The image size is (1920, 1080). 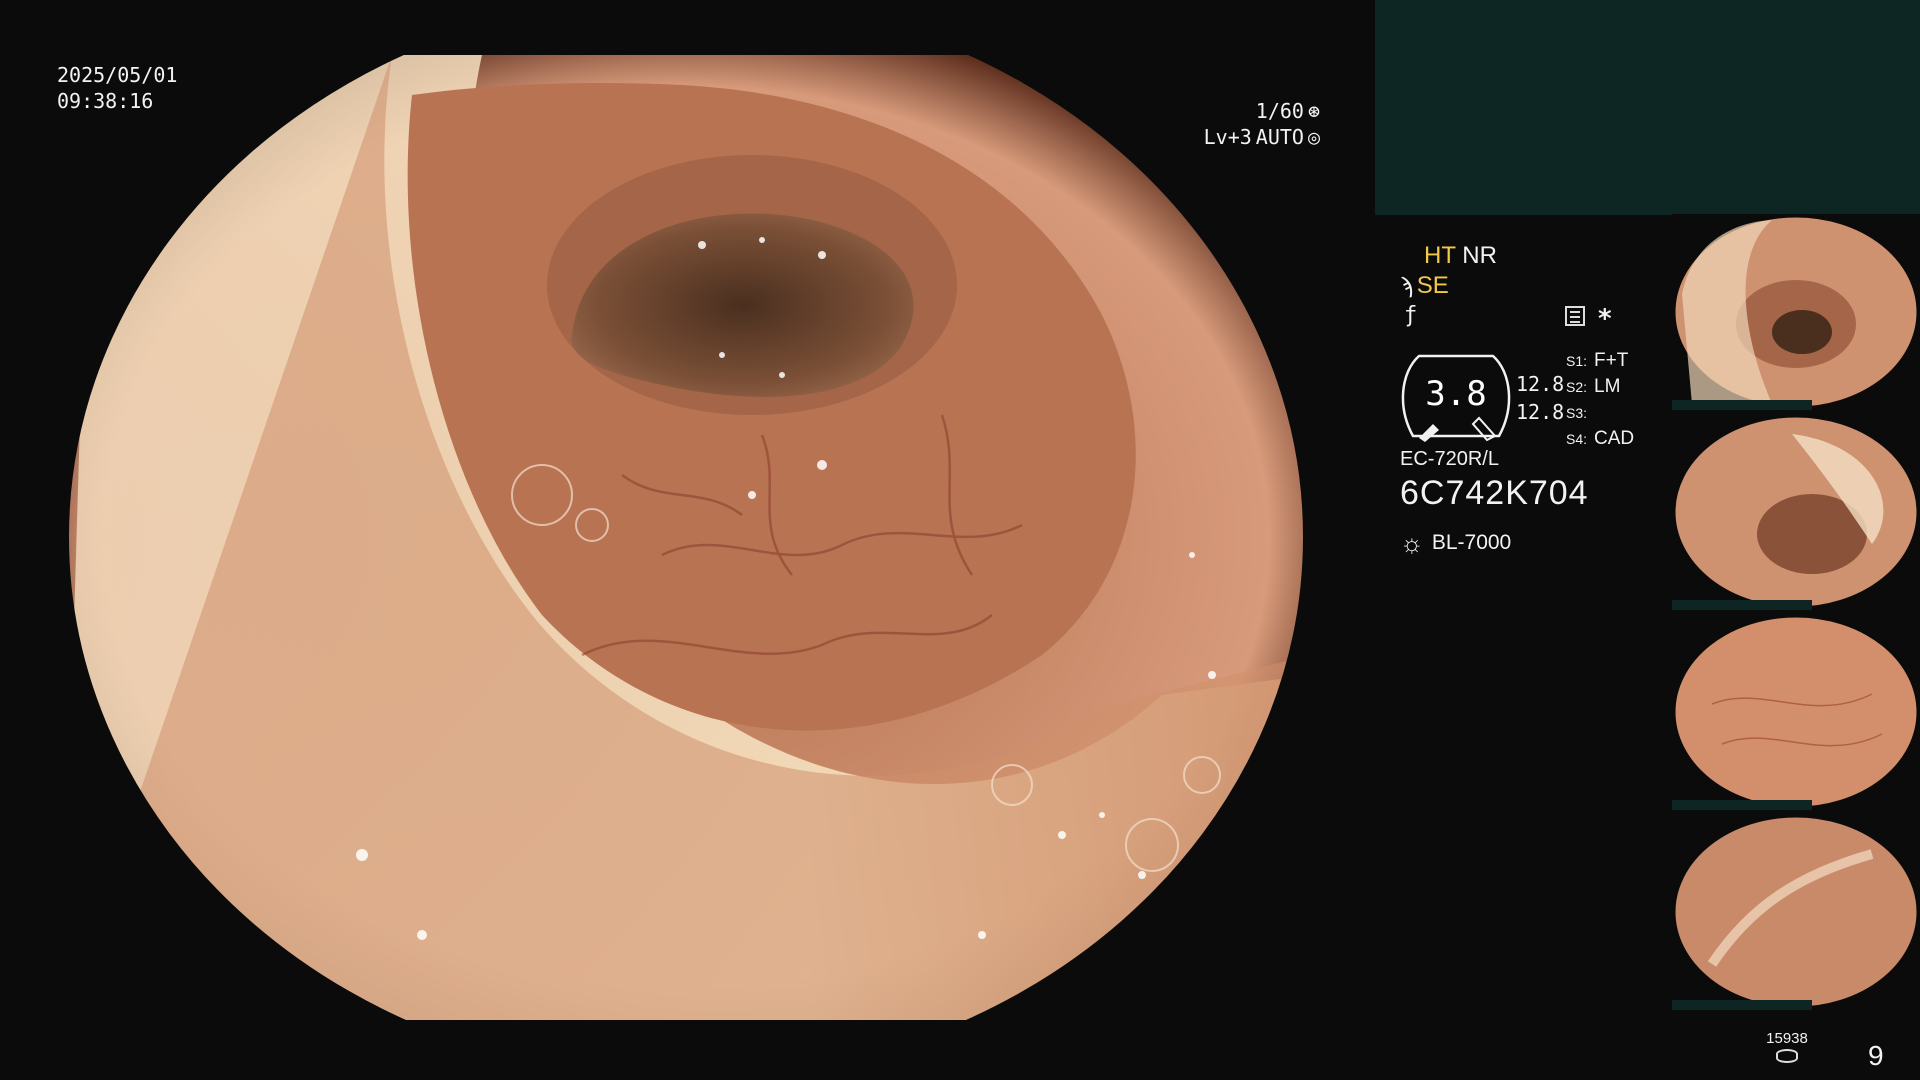 What do you see at coordinates (1460, 256) in the screenshot?
I see `processing-flags: HT NR` at bounding box center [1460, 256].